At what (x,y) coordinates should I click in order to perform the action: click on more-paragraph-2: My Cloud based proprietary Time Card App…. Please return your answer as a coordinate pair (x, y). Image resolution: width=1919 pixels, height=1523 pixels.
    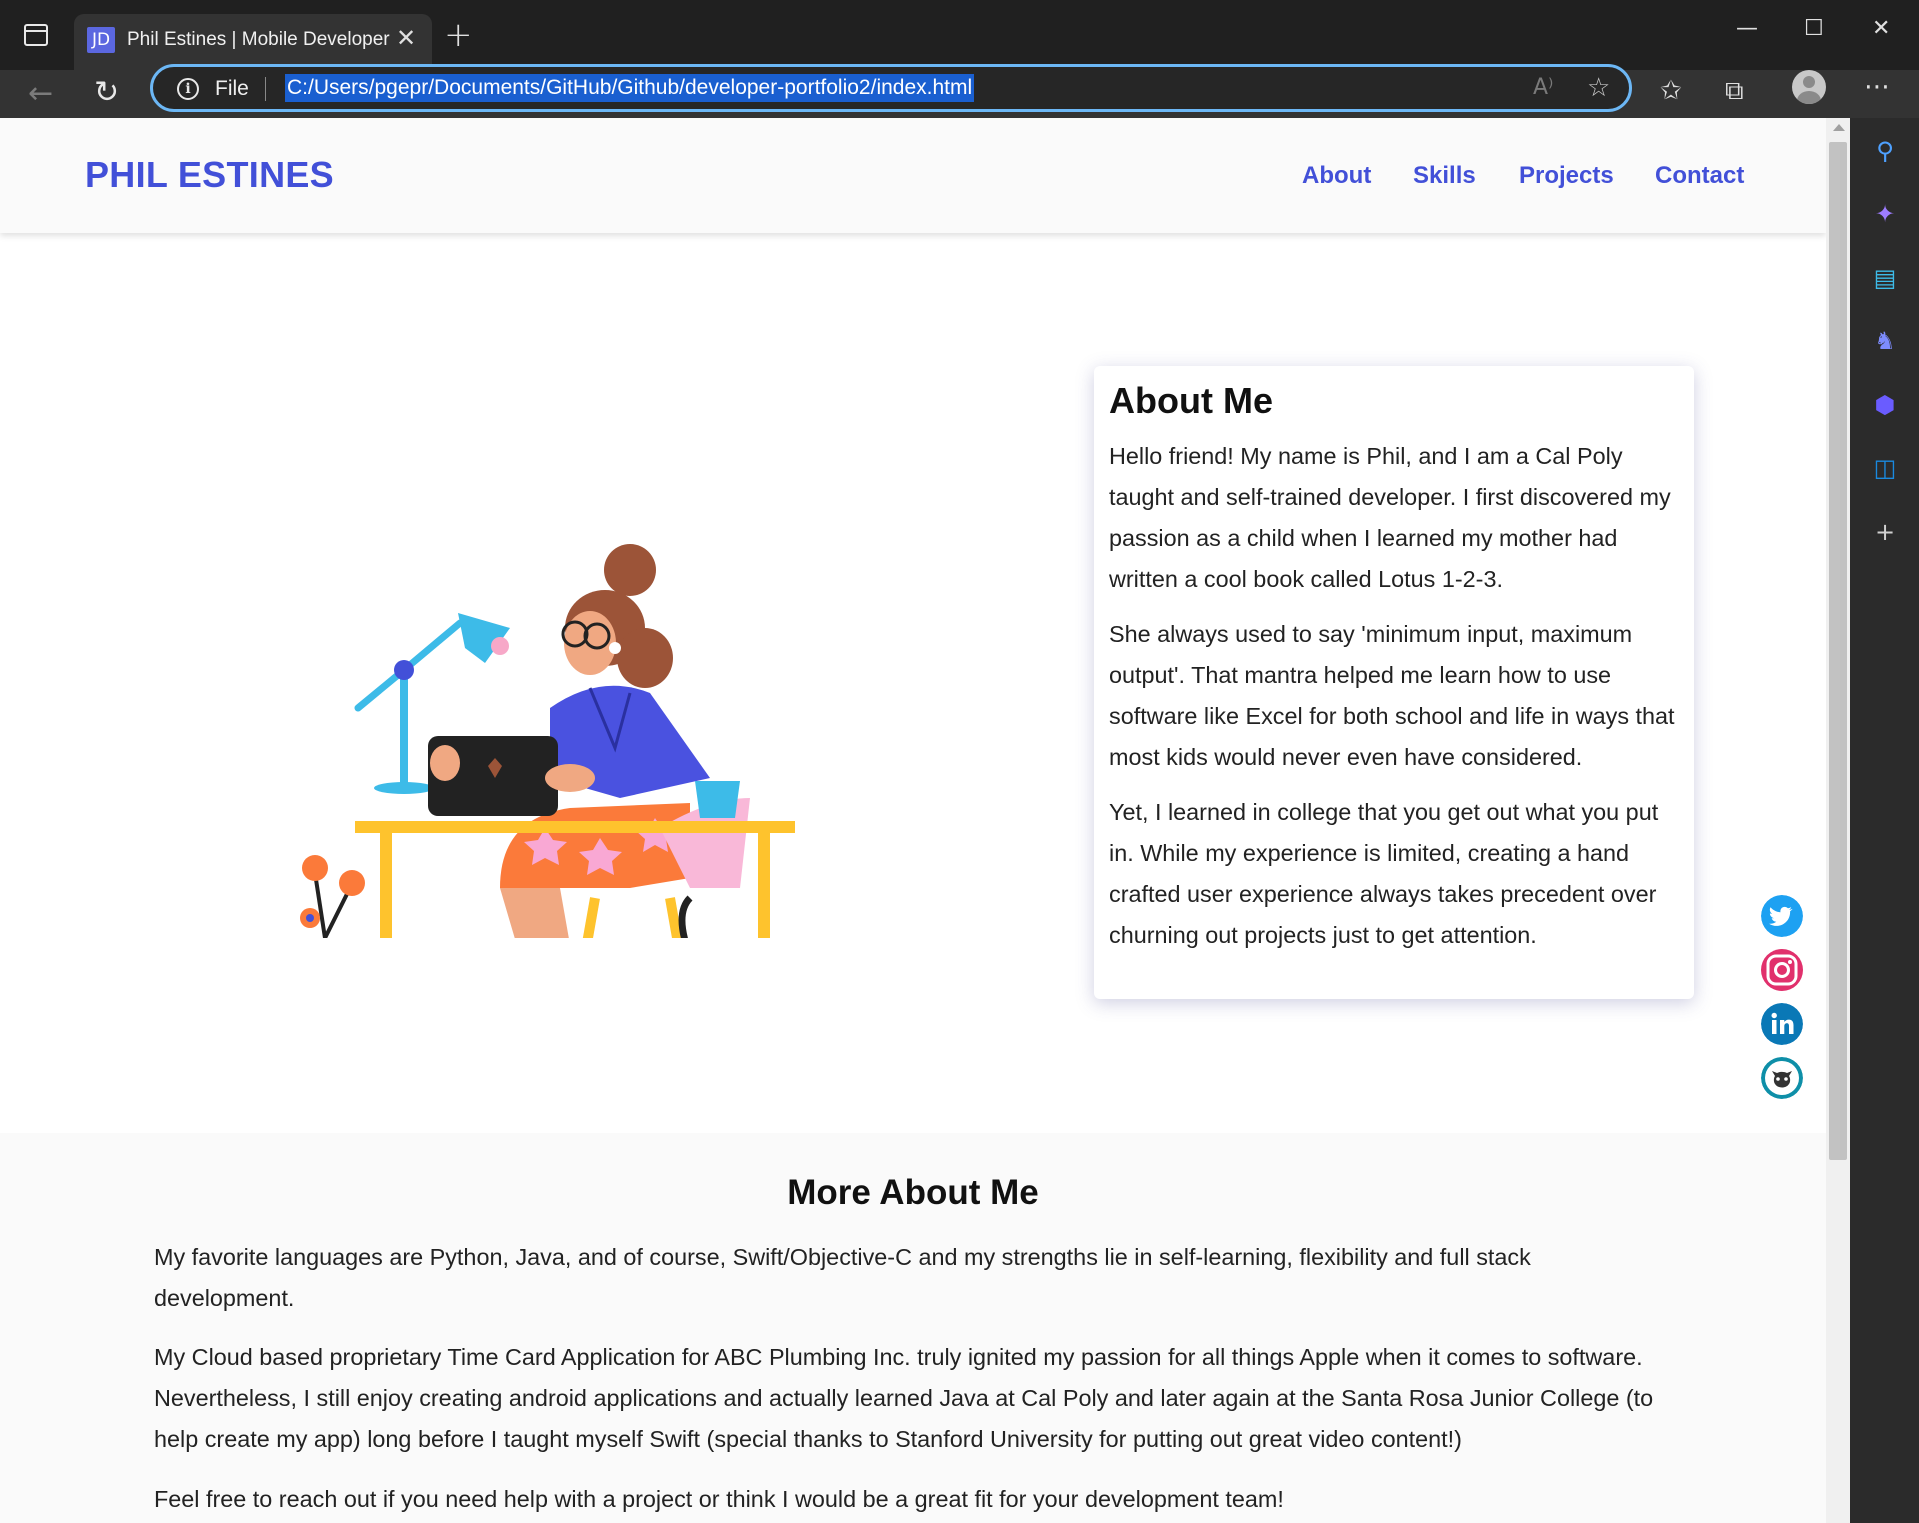
    Looking at the image, I should click on (904, 1398).